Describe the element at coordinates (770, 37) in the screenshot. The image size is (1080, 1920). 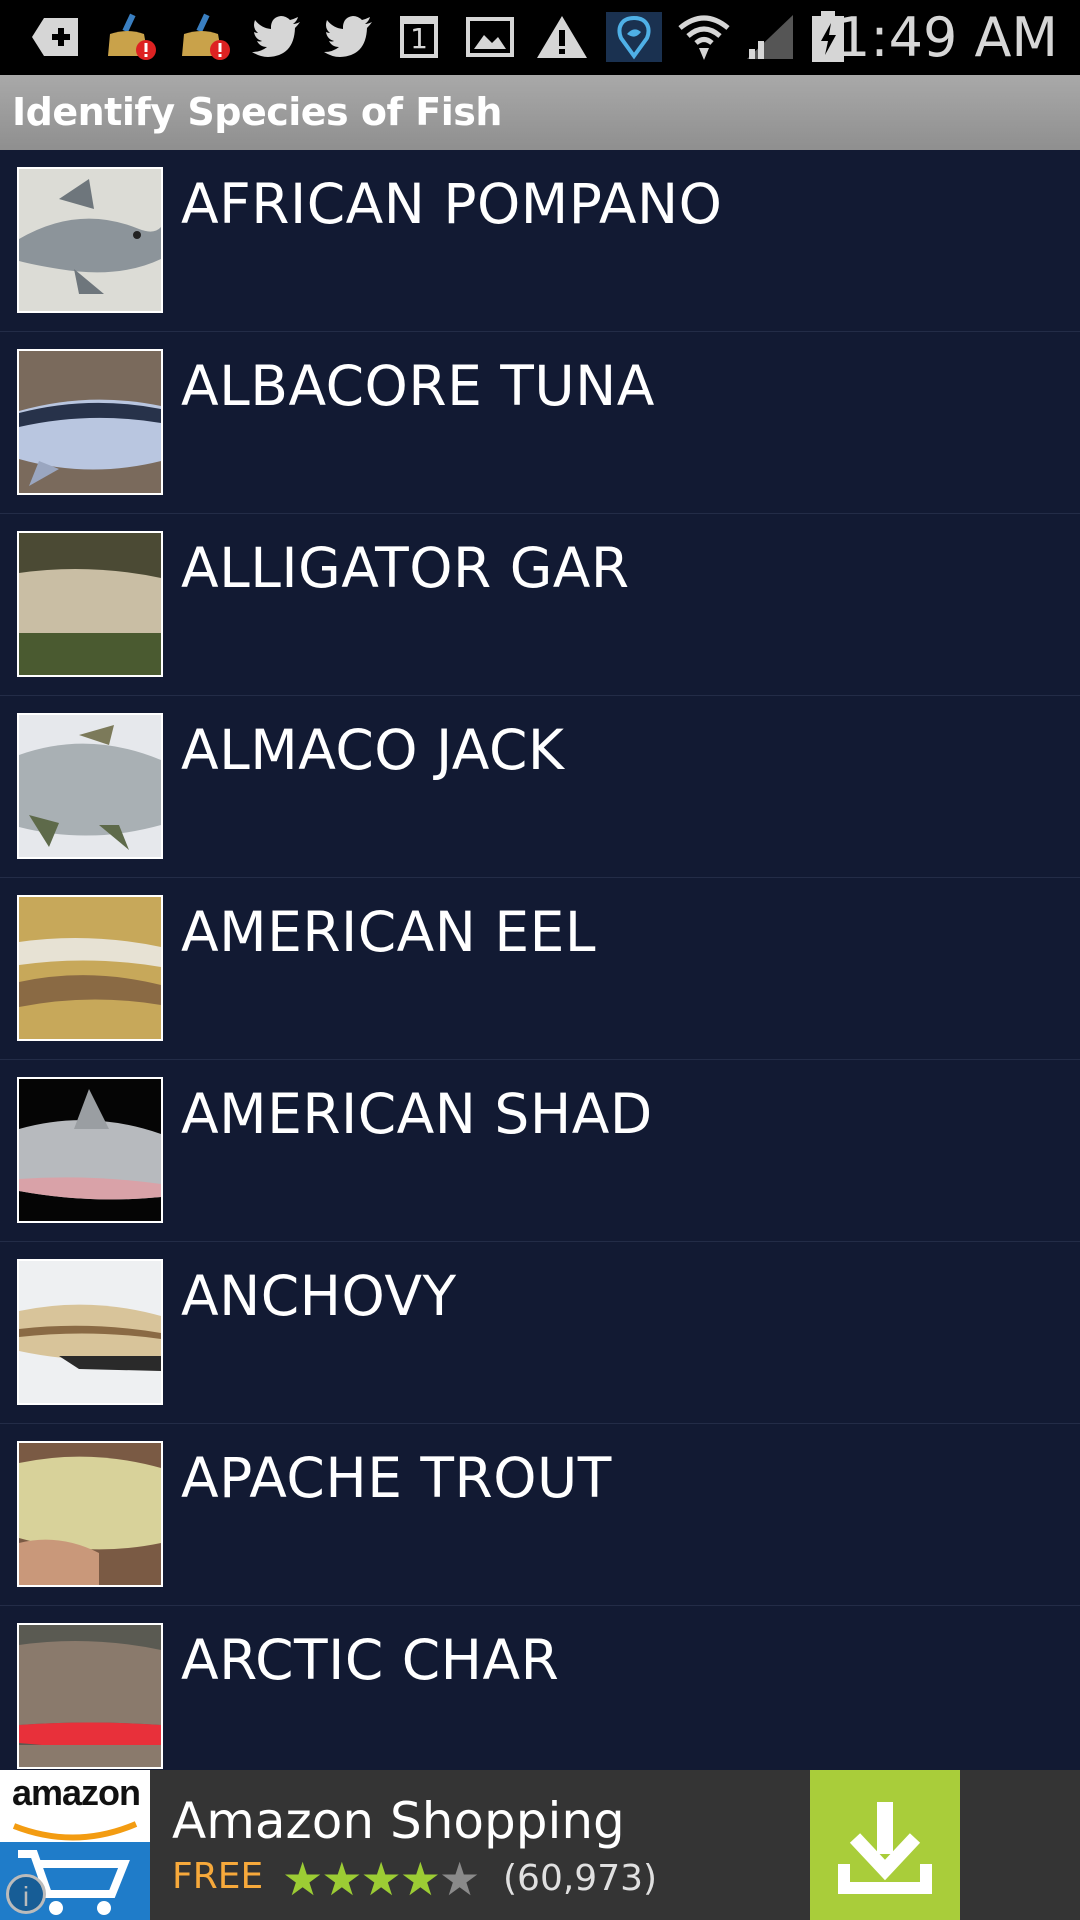
I see `signal-icon` at that location.